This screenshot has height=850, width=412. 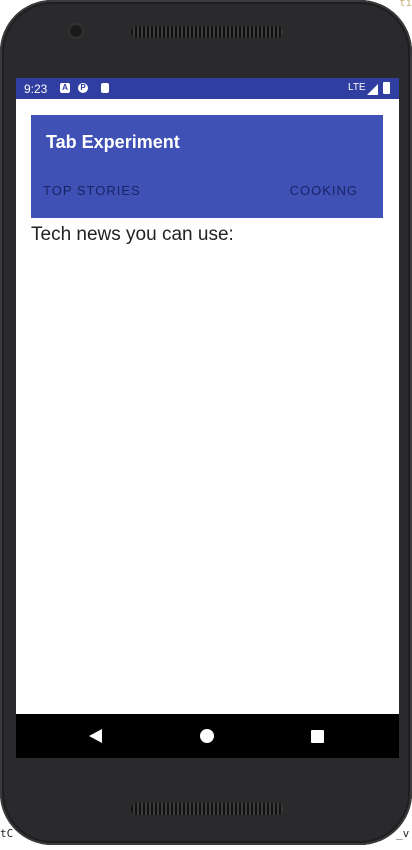 What do you see at coordinates (65, 88) in the screenshot?
I see `a-icon: A` at bounding box center [65, 88].